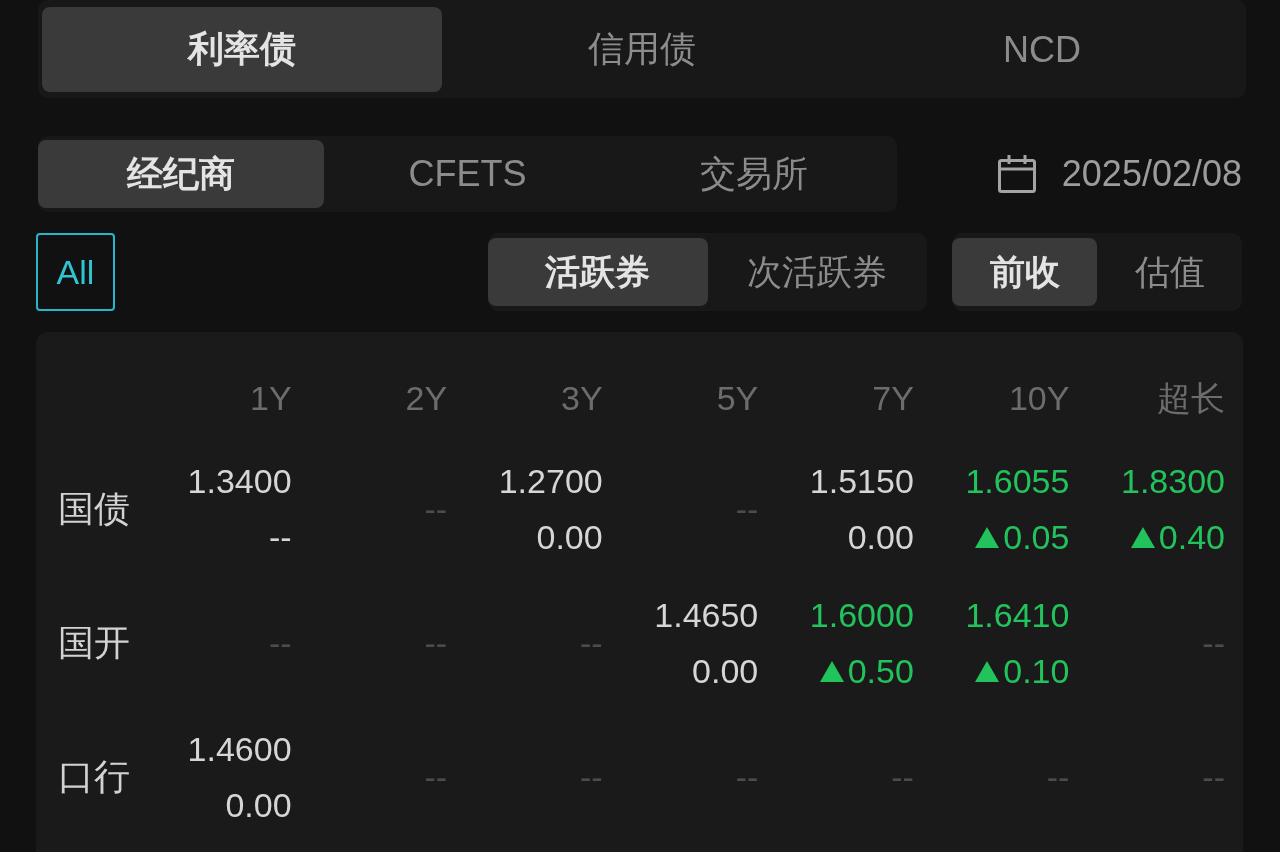 Image resolution: width=1280 pixels, height=852 pixels. I want to click on row-label: 国开, so click(94, 643).